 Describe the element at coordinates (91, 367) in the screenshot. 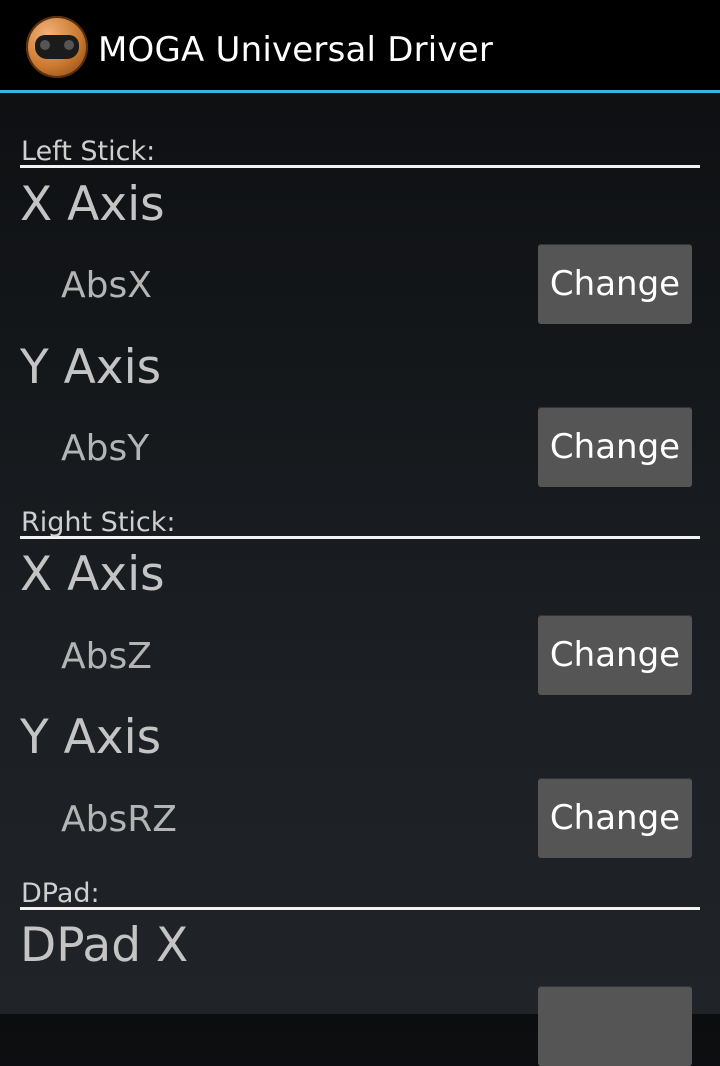

I see `axis-title-left-y: Y Axis` at that location.